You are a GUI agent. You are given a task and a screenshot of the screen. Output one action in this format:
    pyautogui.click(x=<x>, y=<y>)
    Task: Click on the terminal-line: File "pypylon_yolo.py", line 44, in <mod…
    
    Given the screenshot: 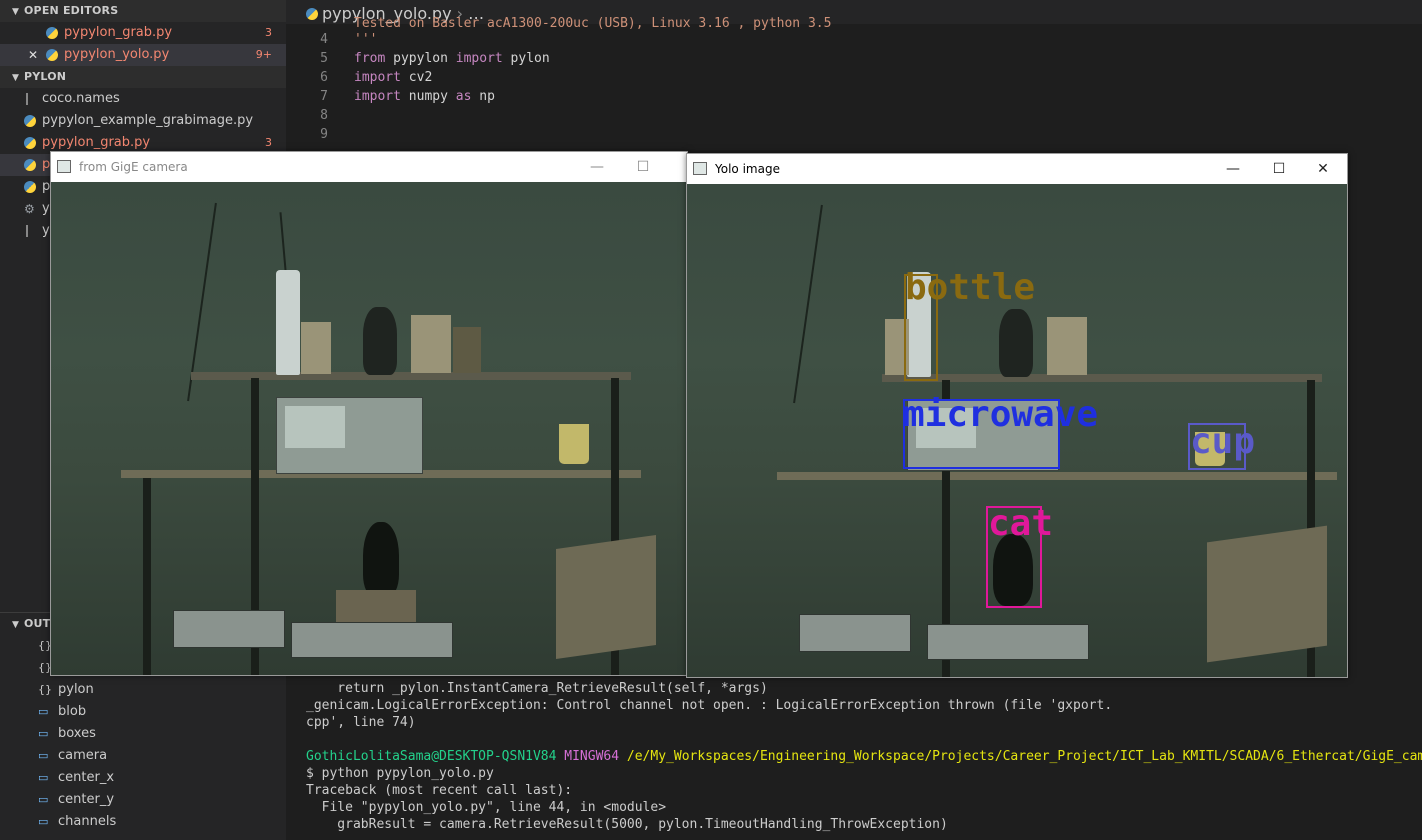 What is the action you would take?
    pyautogui.click(x=486, y=807)
    